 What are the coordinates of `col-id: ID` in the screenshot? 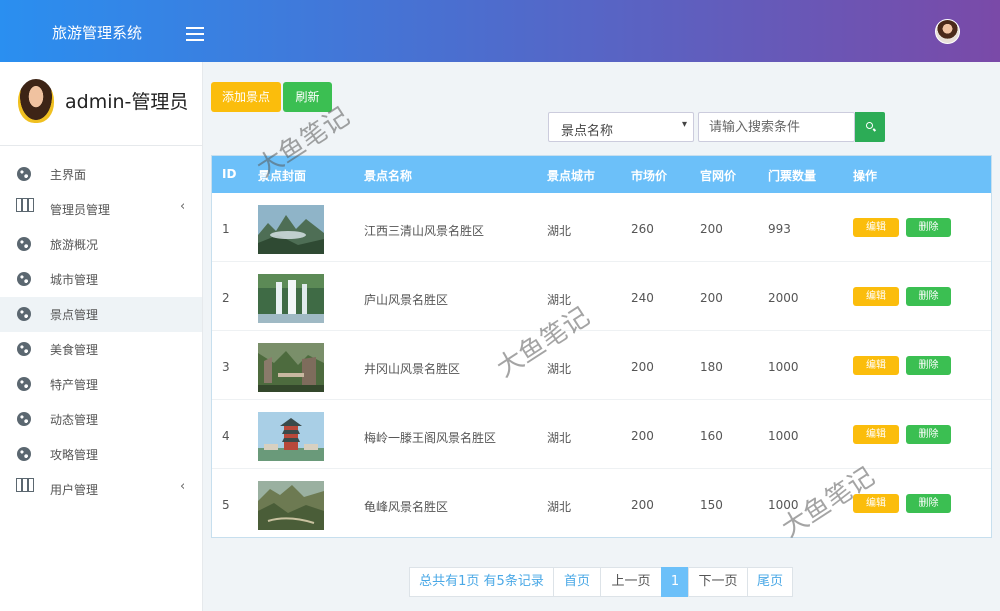 It's located at (229, 174).